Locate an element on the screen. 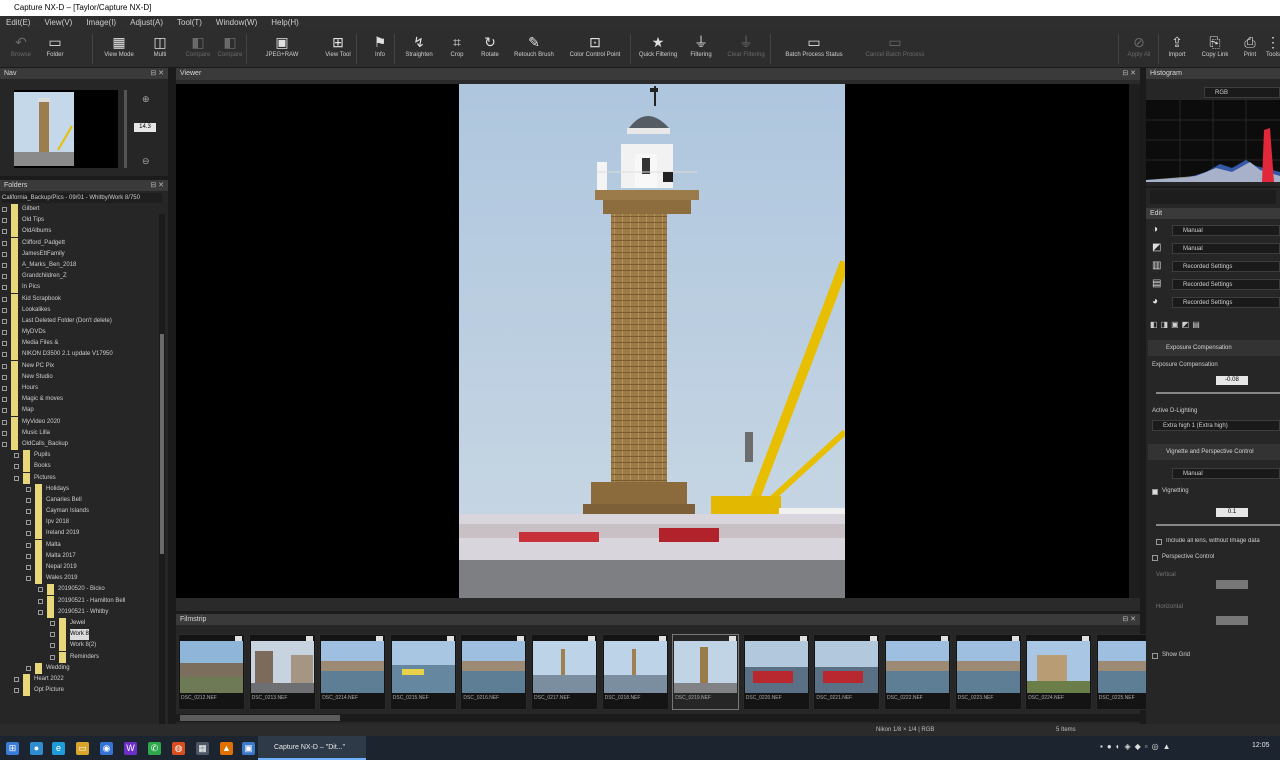 This screenshot has height=760, width=1280. exposure-section: Exposure Compensation is located at coordinates (1214, 348).